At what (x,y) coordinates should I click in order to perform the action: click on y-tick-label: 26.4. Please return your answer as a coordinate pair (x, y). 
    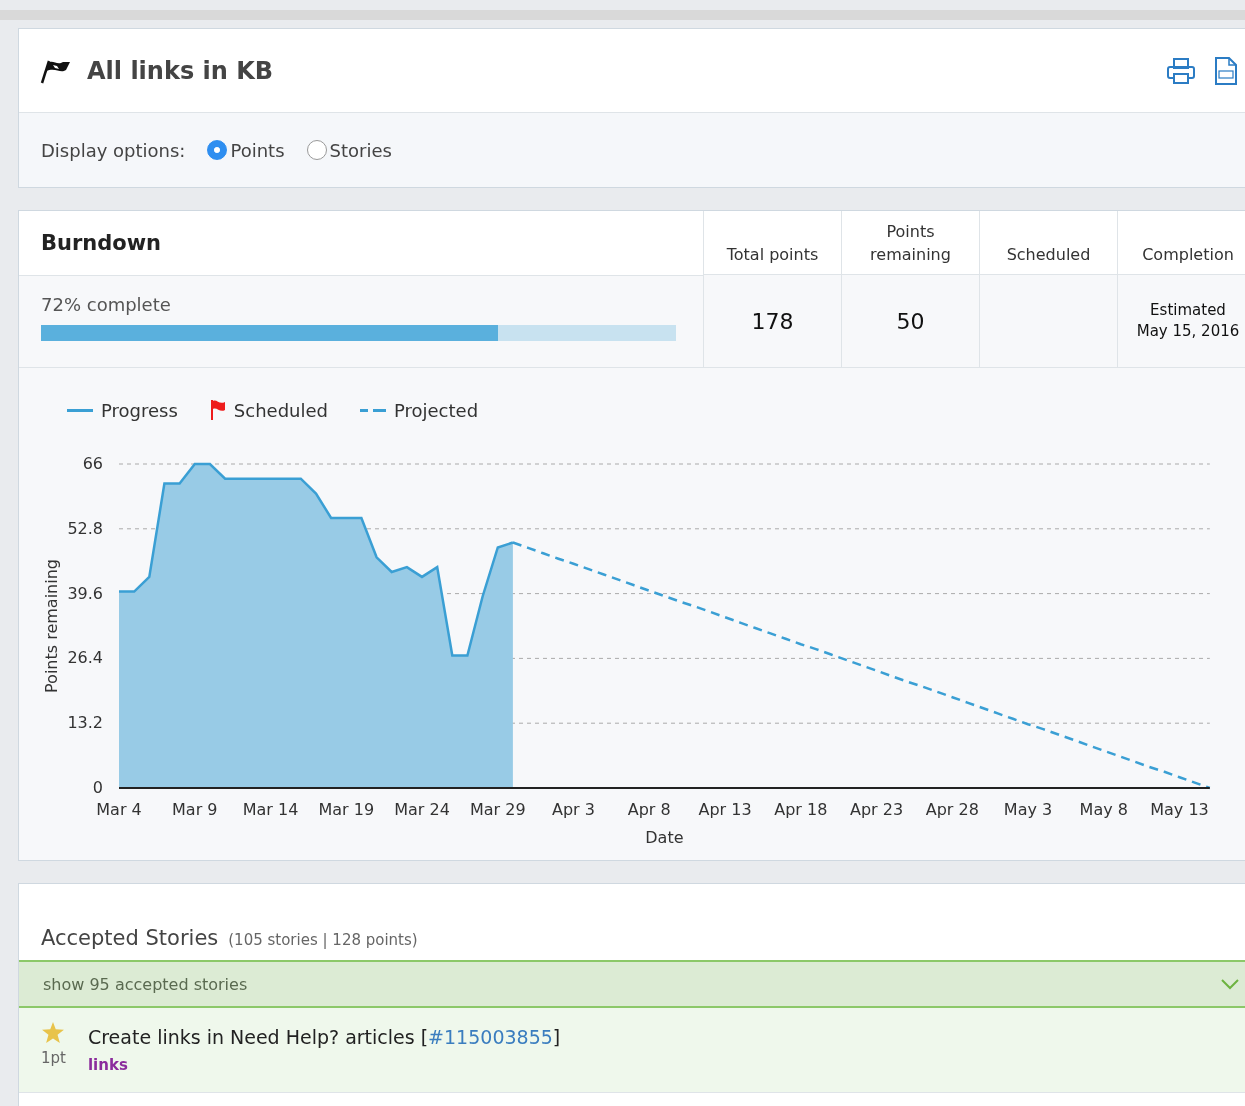
    Looking at the image, I should click on (85, 658).